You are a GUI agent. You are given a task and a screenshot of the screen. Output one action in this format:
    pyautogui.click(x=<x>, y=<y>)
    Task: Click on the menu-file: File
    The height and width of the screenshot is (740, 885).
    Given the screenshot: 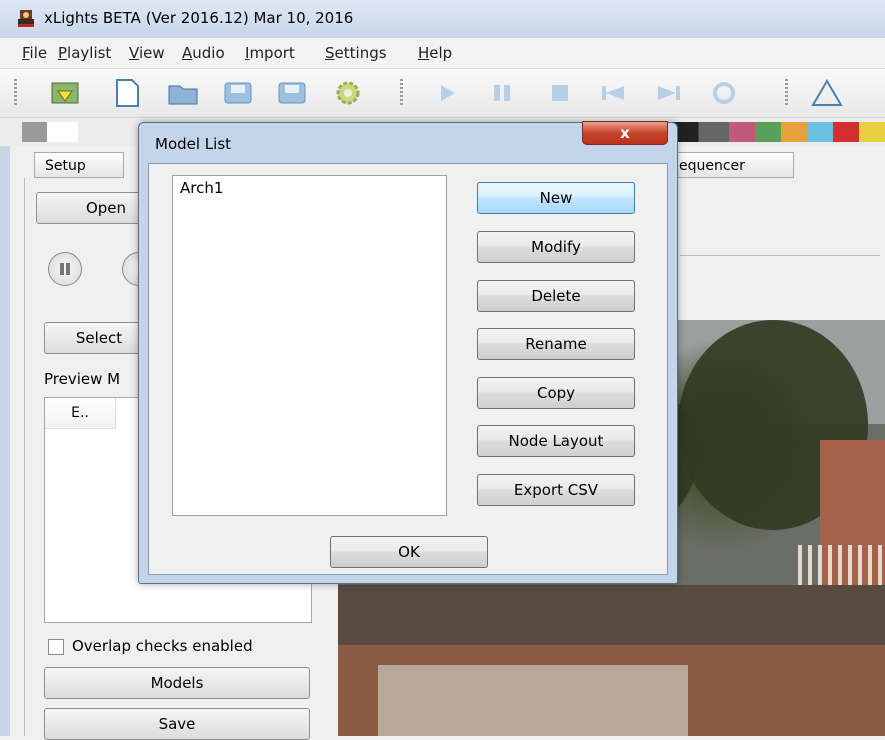 What is the action you would take?
    pyautogui.click(x=34, y=53)
    